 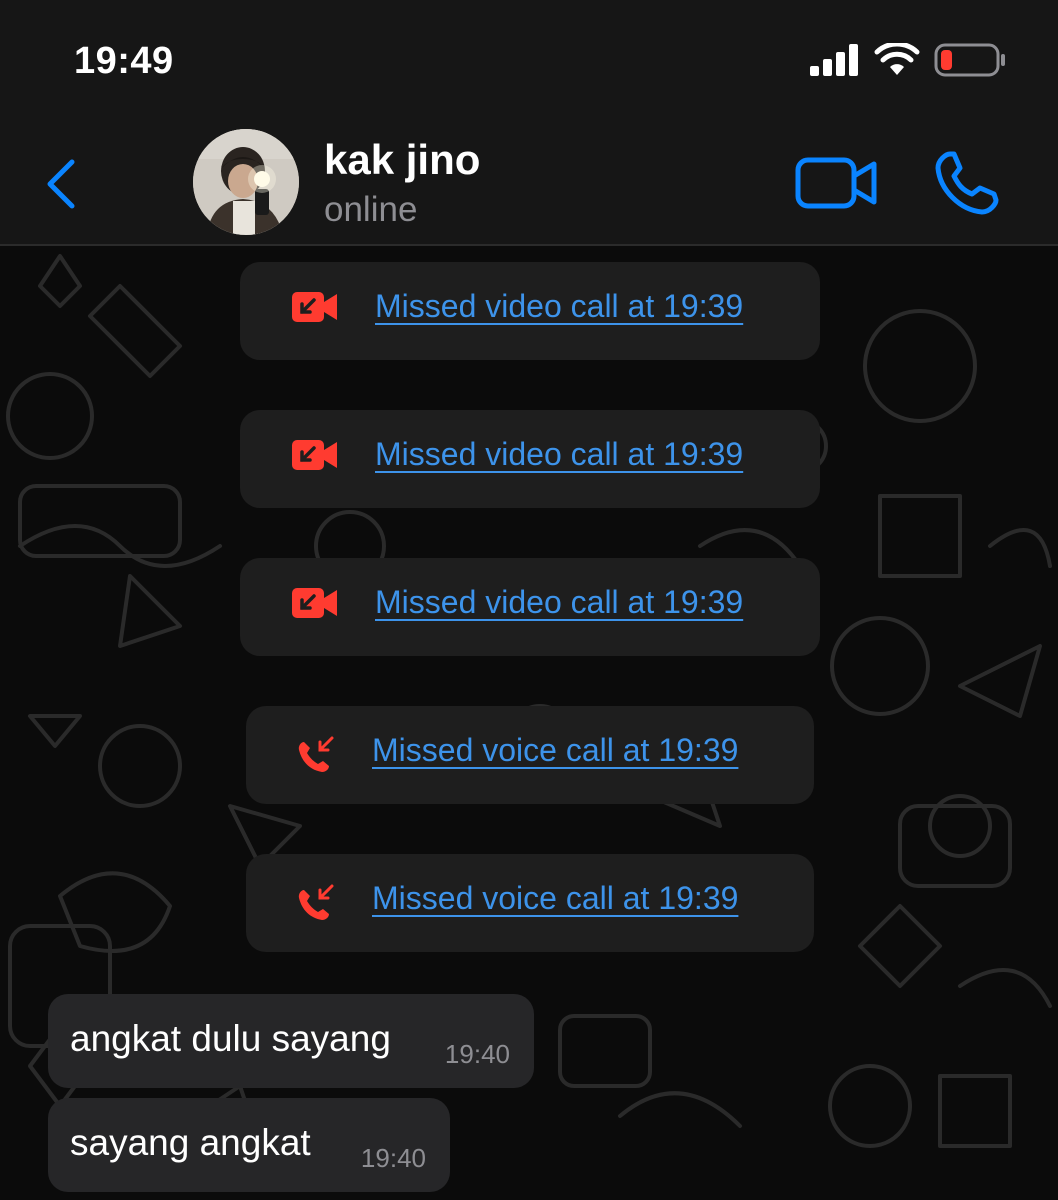 What do you see at coordinates (897, 59) in the screenshot?
I see `wifi-icon` at bounding box center [897, 59].